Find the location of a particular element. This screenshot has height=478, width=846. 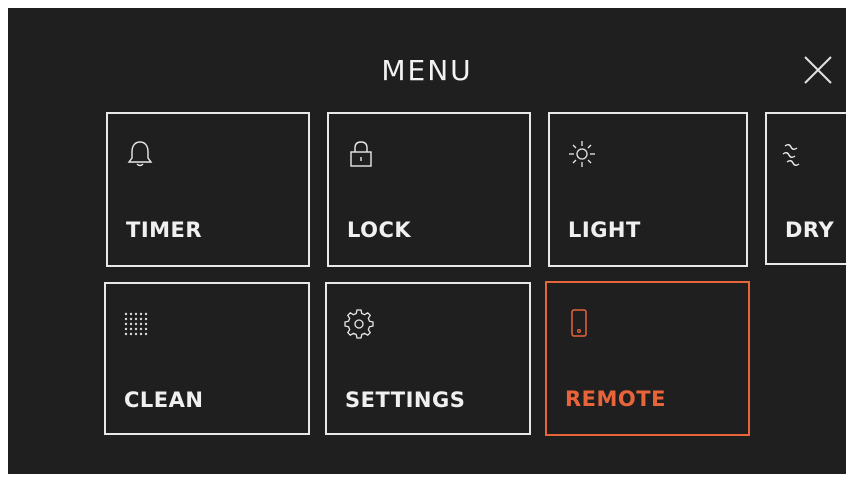

dry-waves-icon is located at coordinates (791, 155).